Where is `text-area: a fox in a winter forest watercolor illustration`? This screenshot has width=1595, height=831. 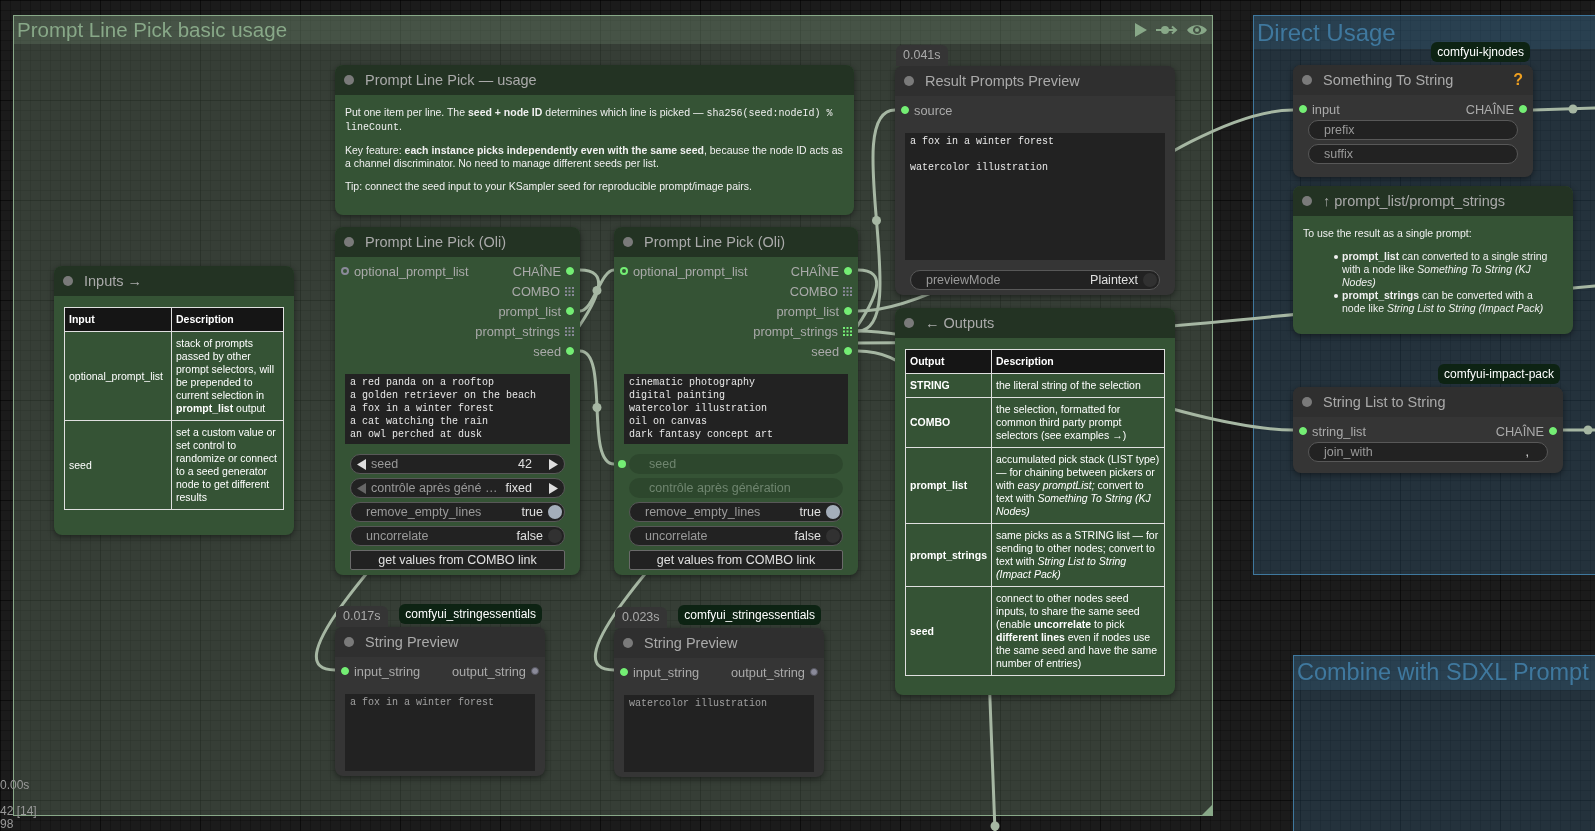 text-area: a fox in a winter forest watercolor illustration is located at coordinates (1035, 196).